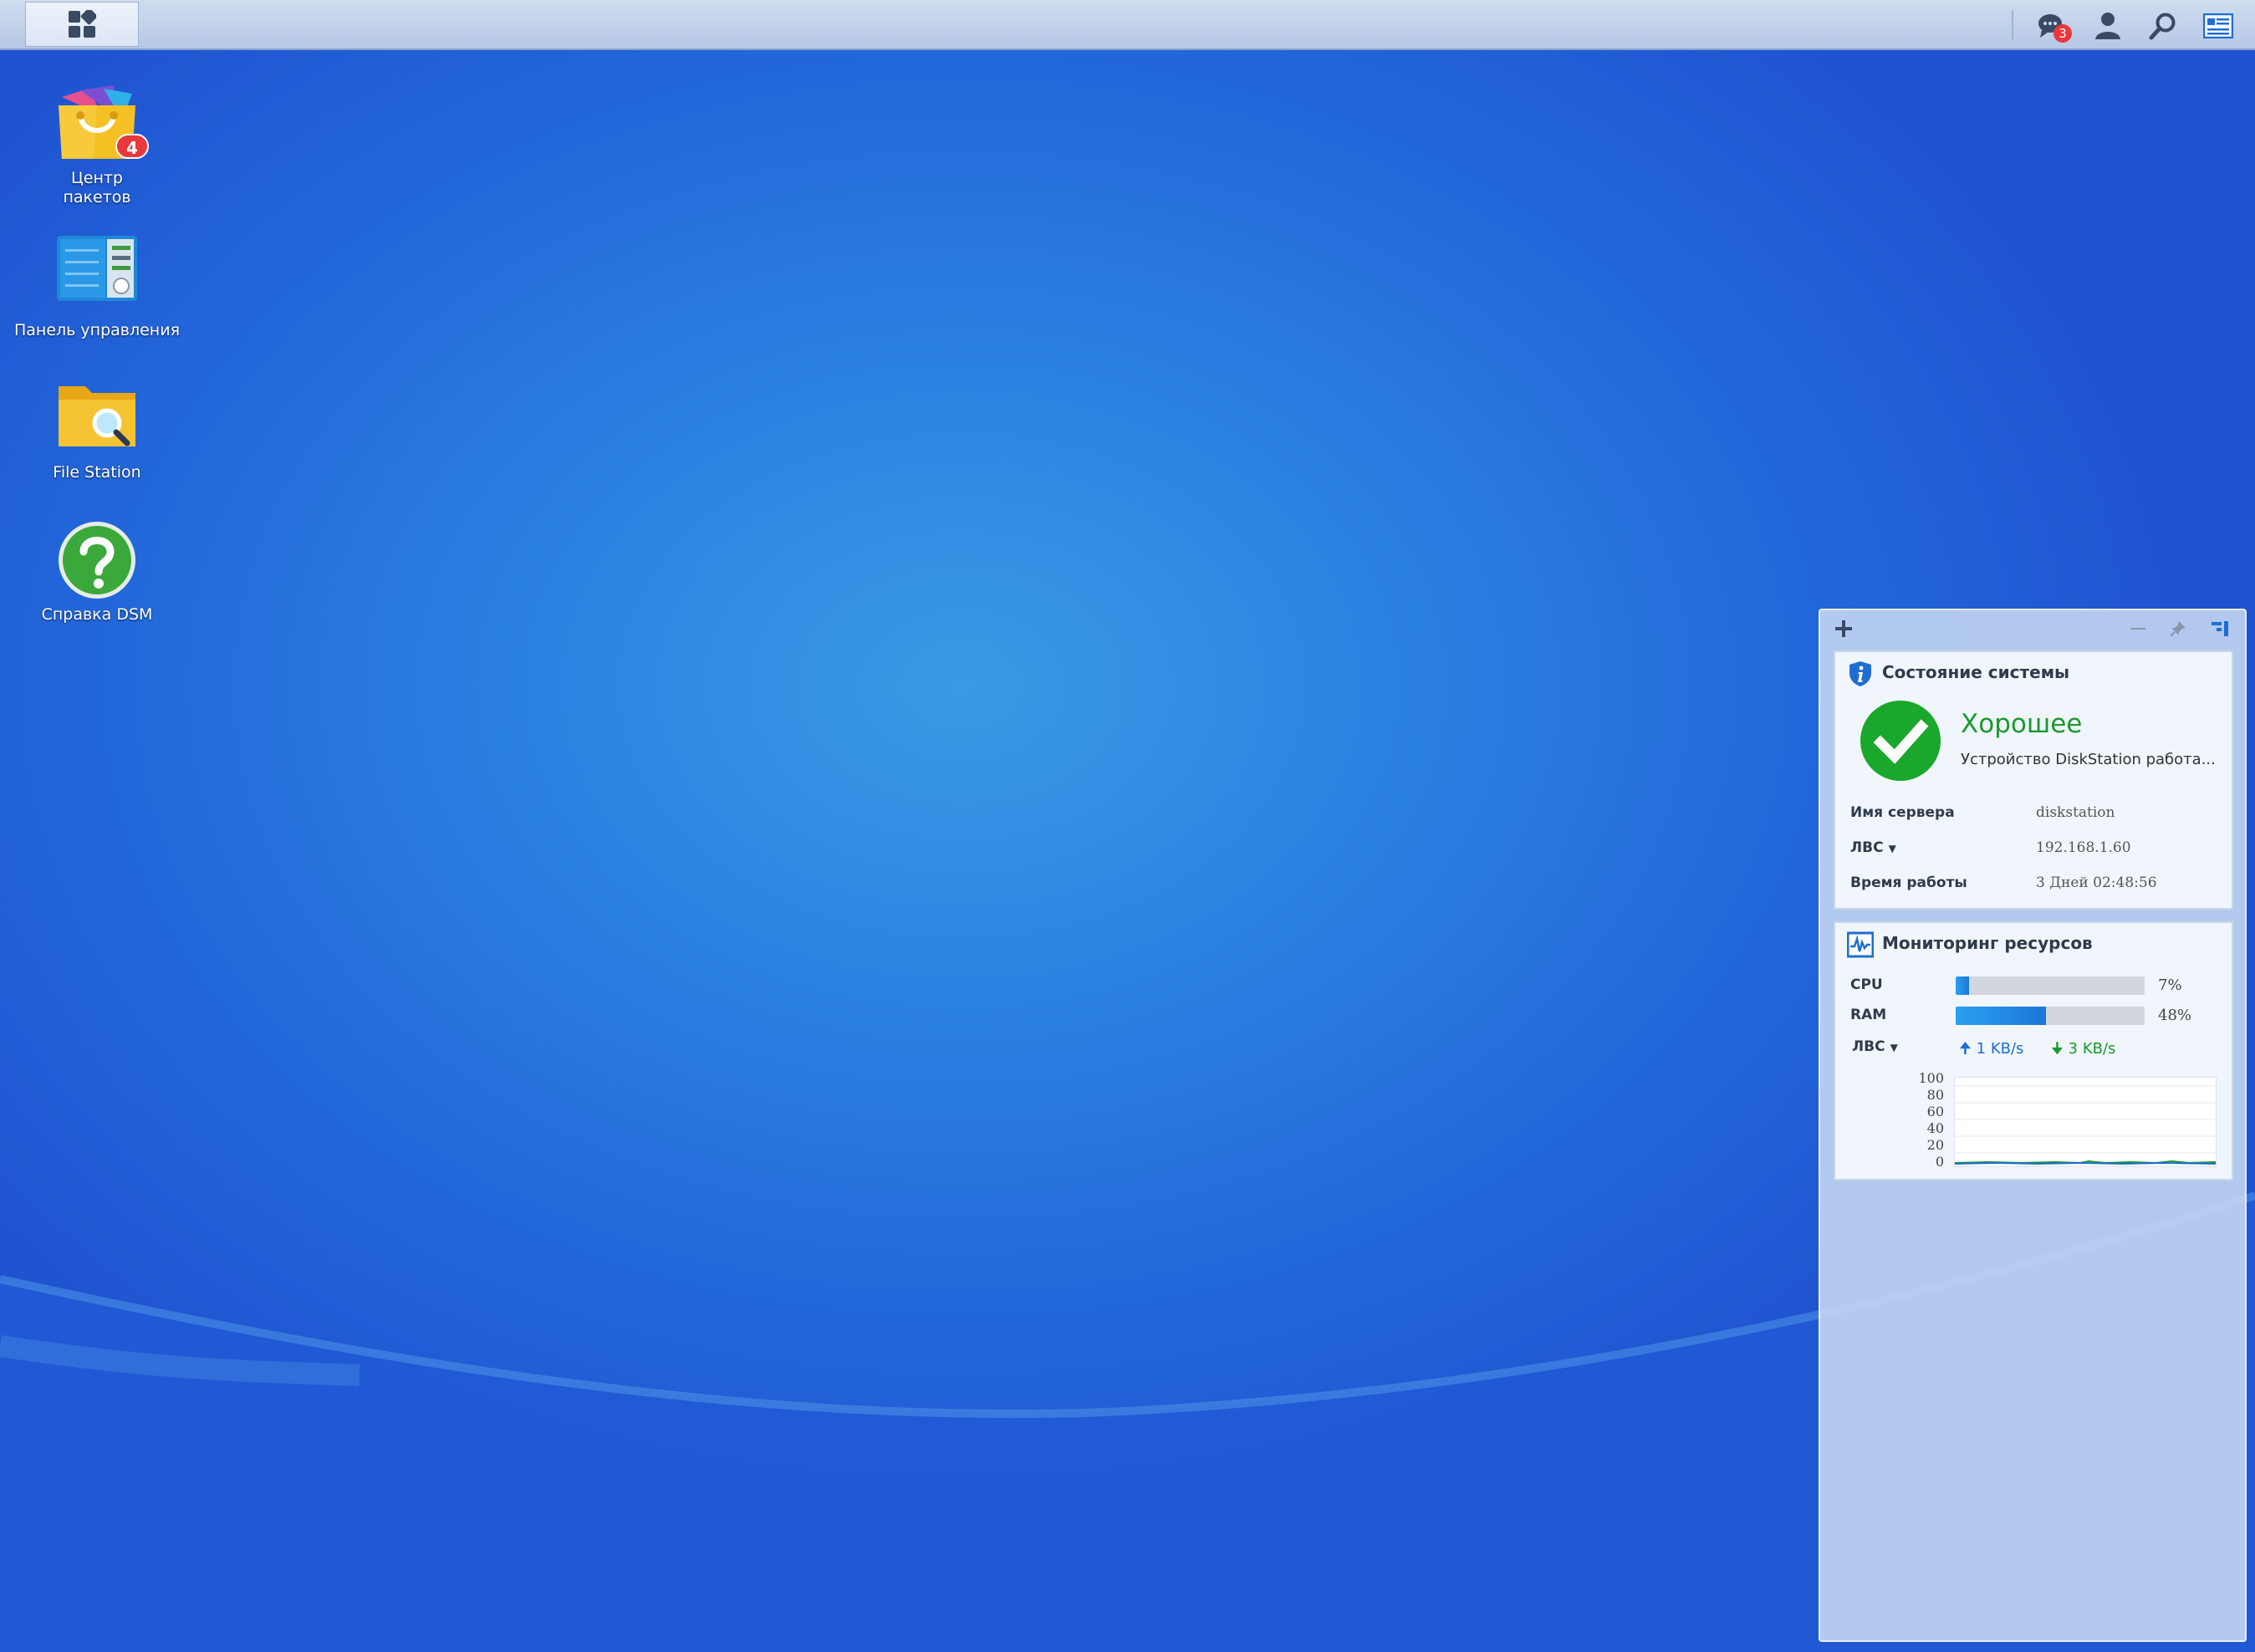 This screenshot has width=2255, height=1652. What do you see at coordinates (97, 276) in the screenshot?
I see `control-panel-icon` at bounding box center [97, 276].